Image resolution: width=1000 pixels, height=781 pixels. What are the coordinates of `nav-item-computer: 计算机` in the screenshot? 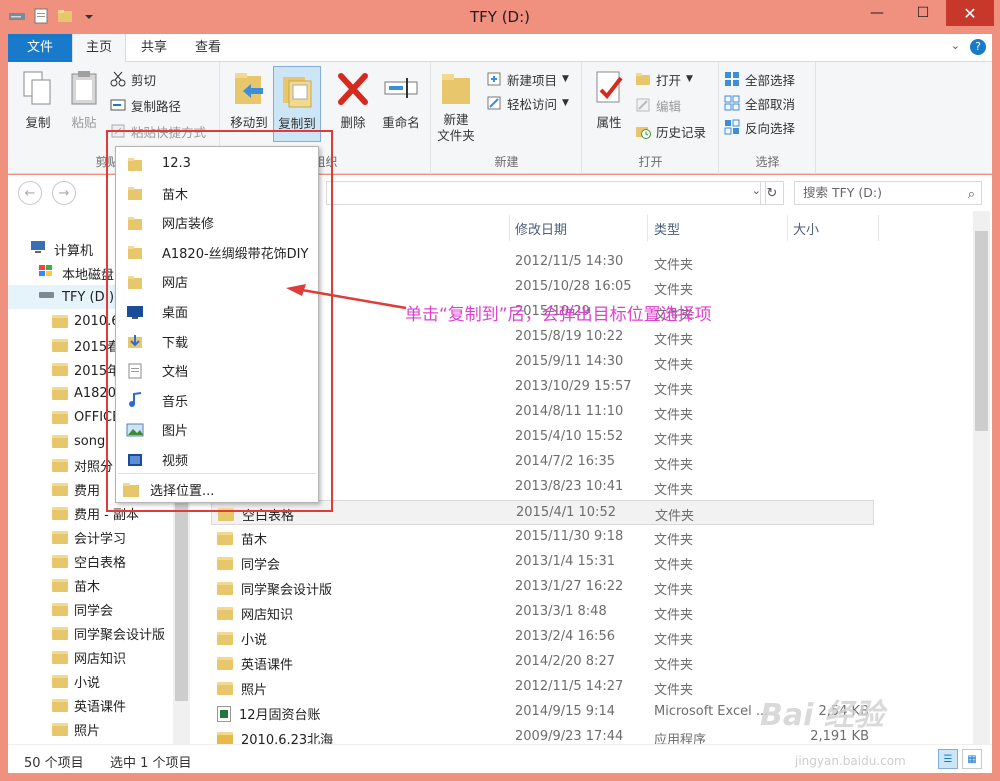 It's located at (61, 249).